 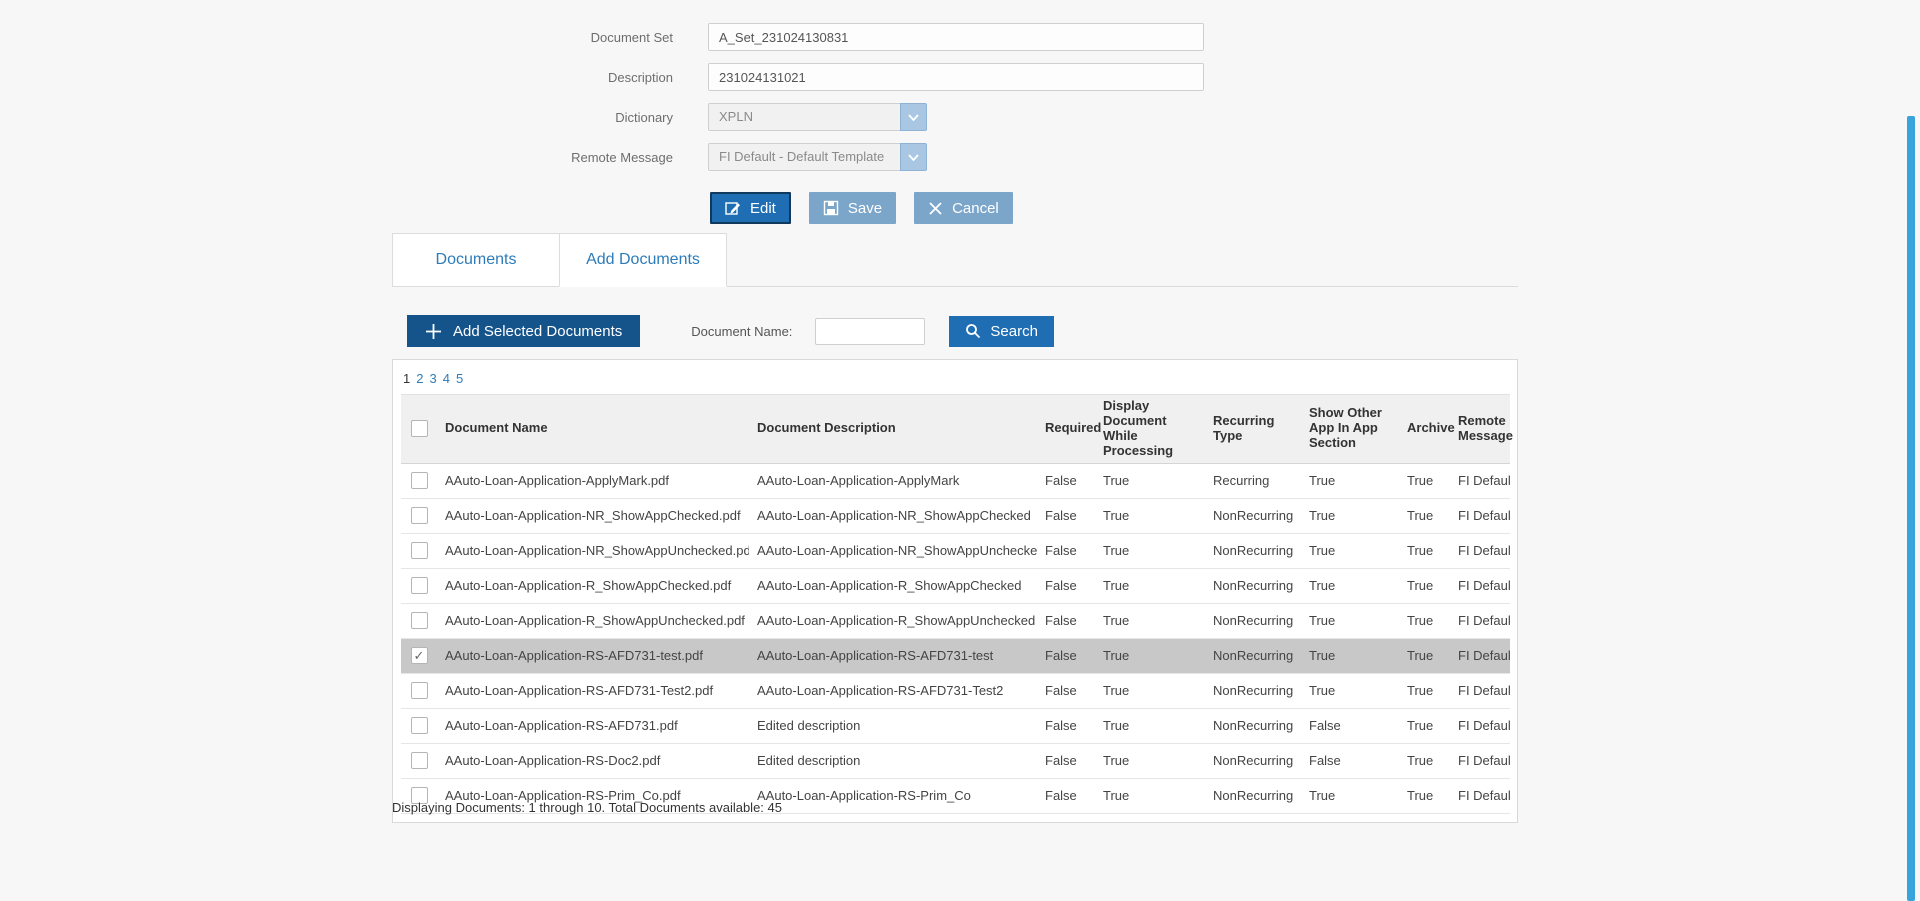 I want to click on pagination-page: 5, so click(x=459, y=378).